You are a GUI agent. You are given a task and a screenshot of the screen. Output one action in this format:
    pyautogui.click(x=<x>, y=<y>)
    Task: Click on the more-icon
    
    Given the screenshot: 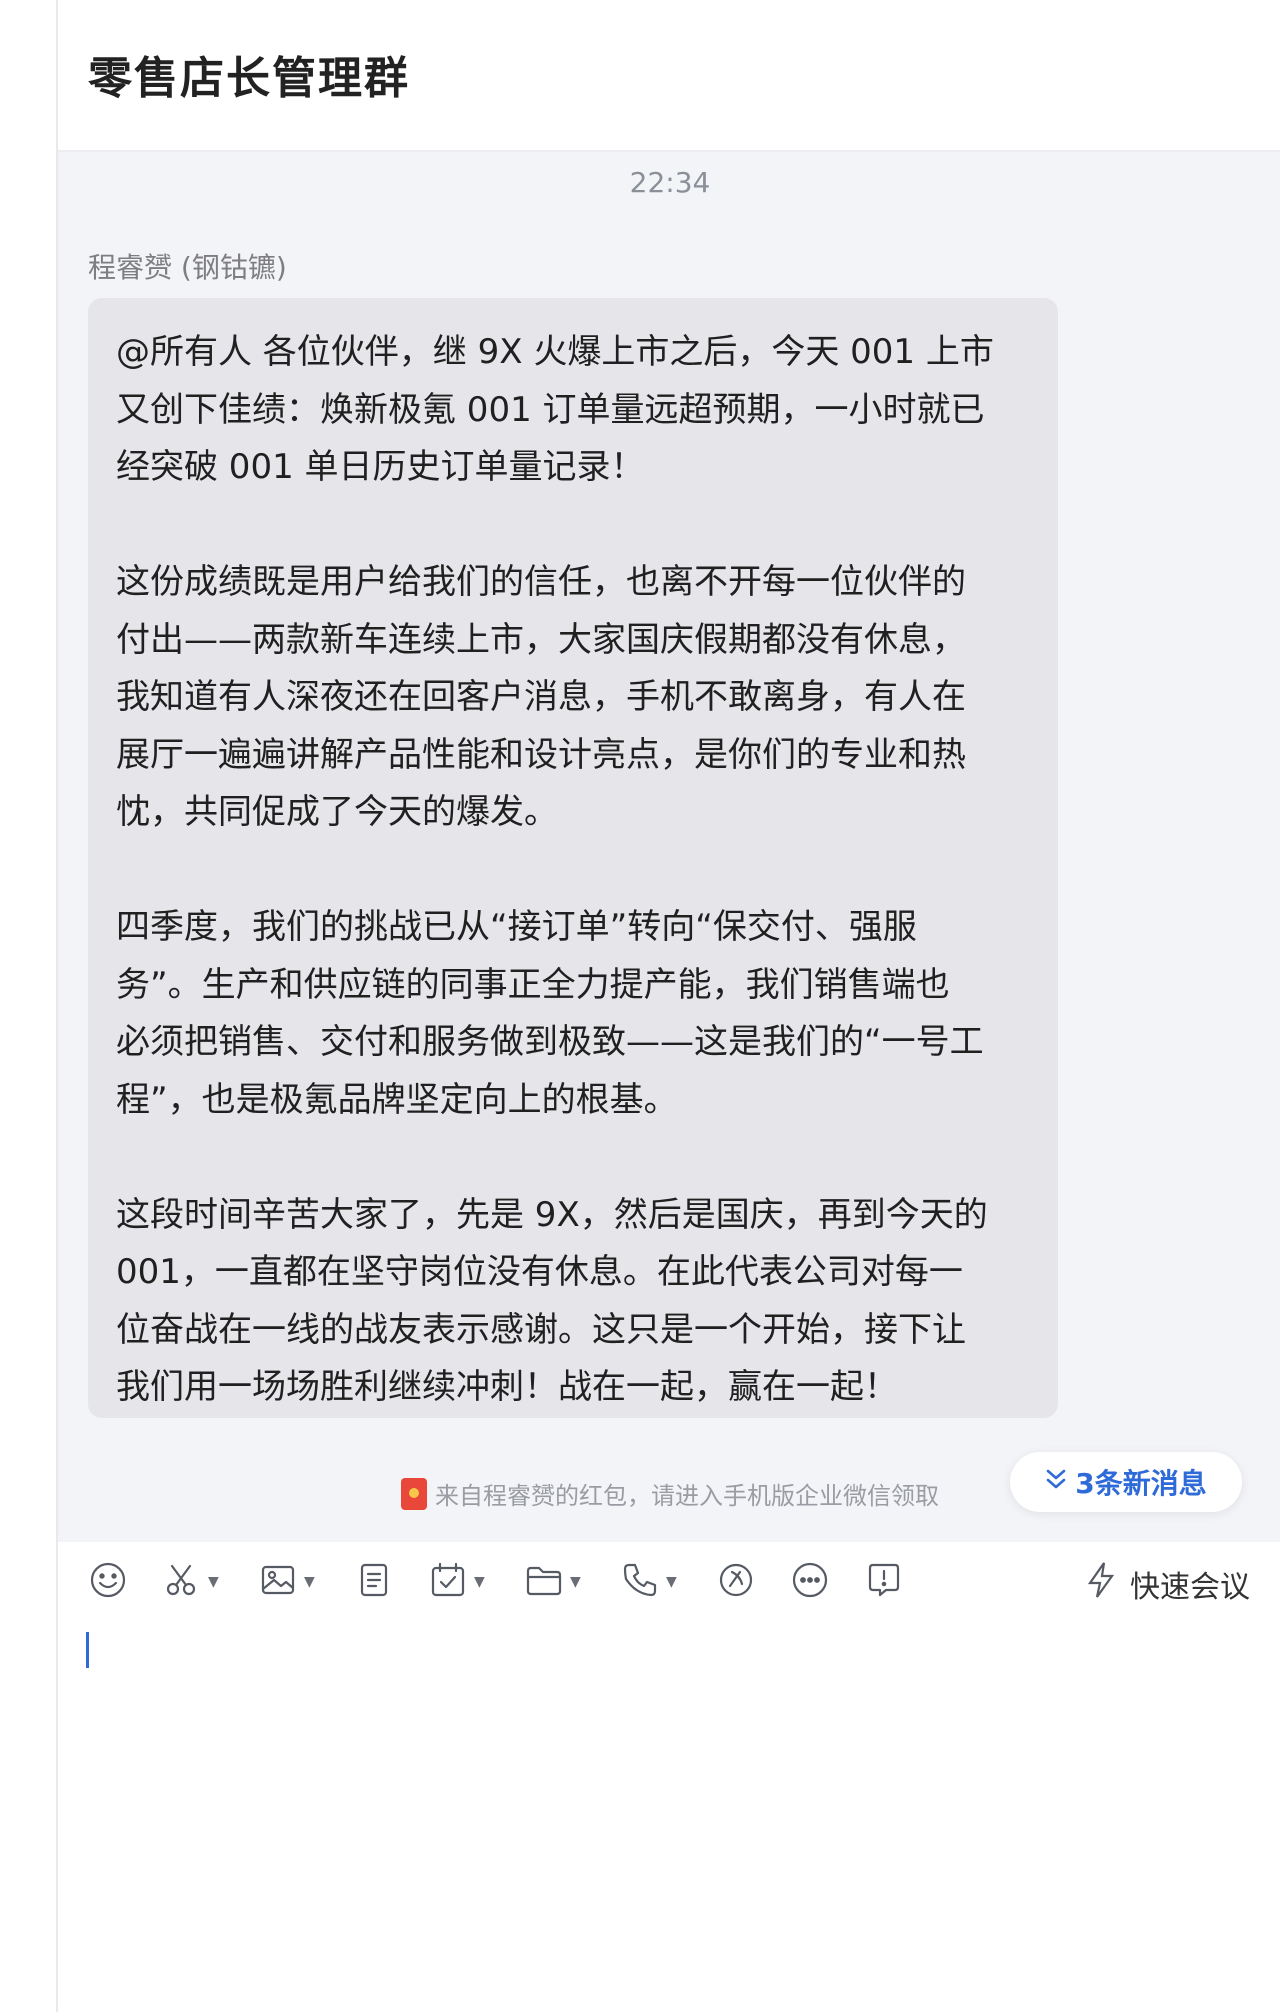 What is the action you would take?
    pyautogui.click(x=810, y=1582)
    